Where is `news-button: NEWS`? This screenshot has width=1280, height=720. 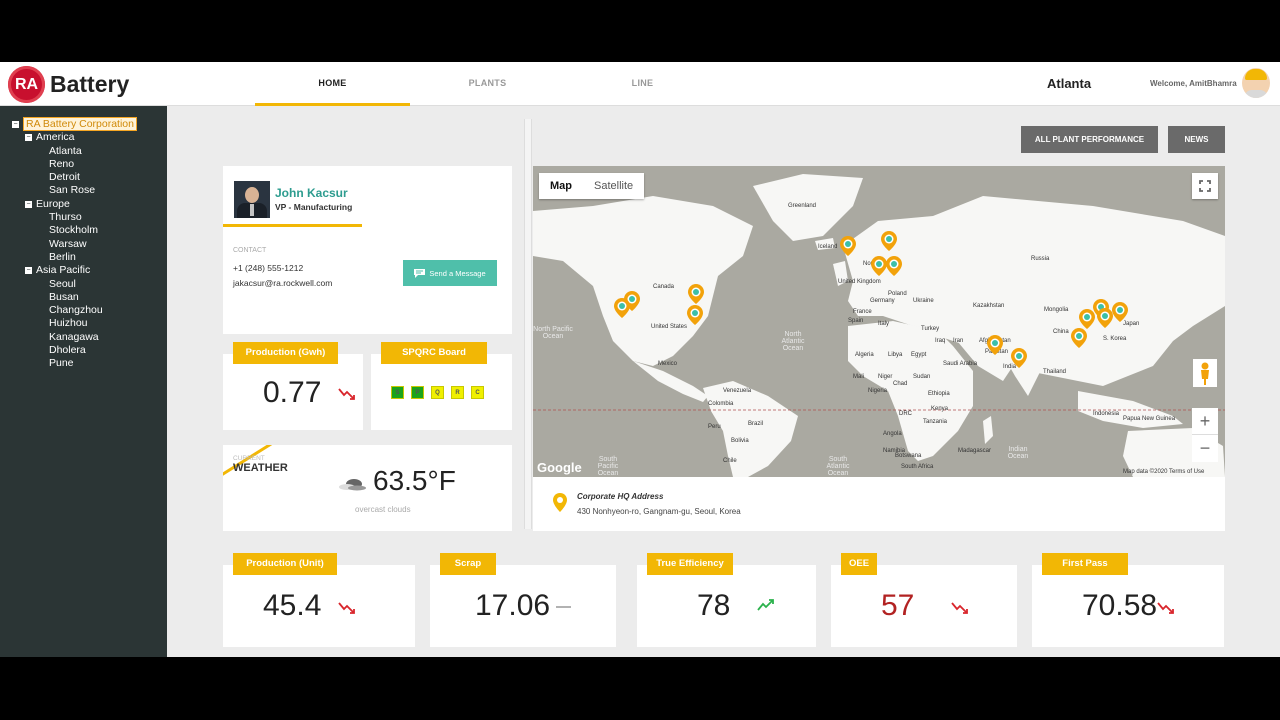
news-button: NEWS is located at coordinates (1196, 139).